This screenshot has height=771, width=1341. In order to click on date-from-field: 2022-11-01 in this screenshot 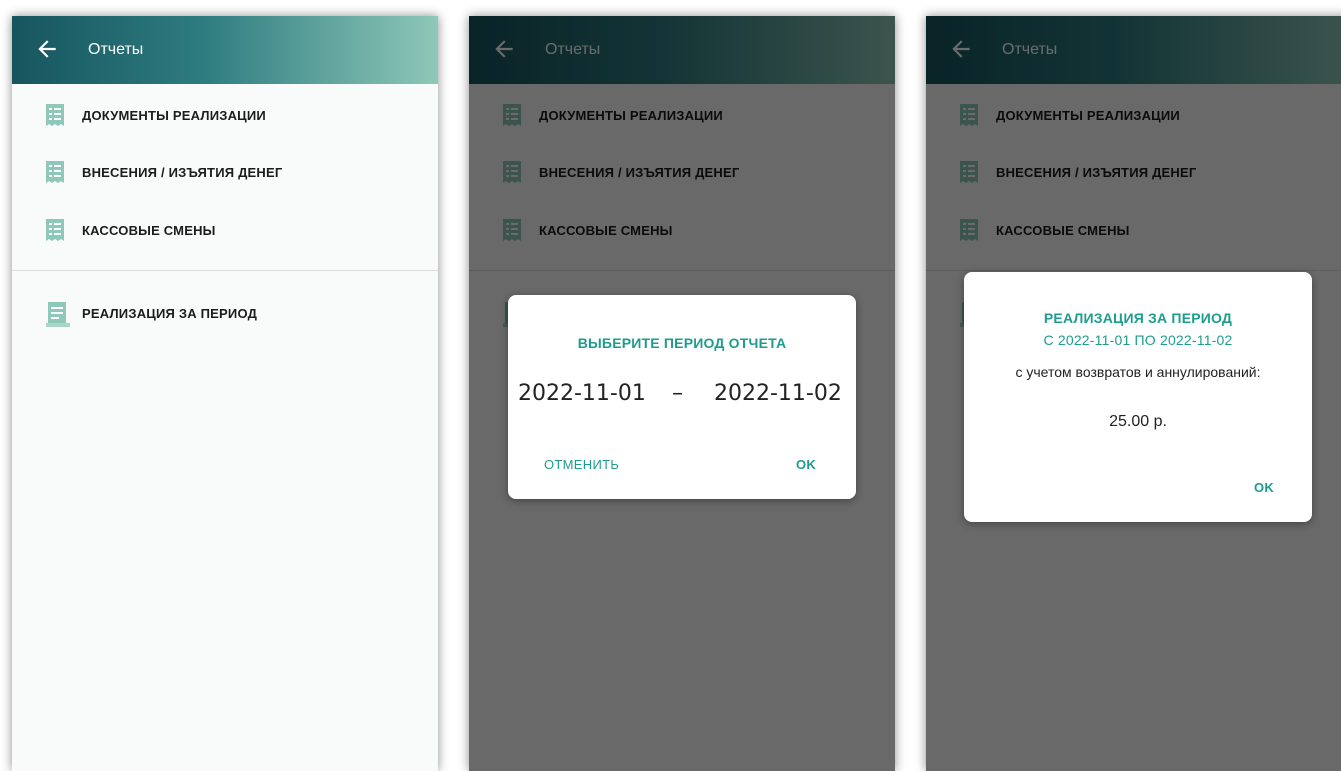, I will do `click(582, 393)`.